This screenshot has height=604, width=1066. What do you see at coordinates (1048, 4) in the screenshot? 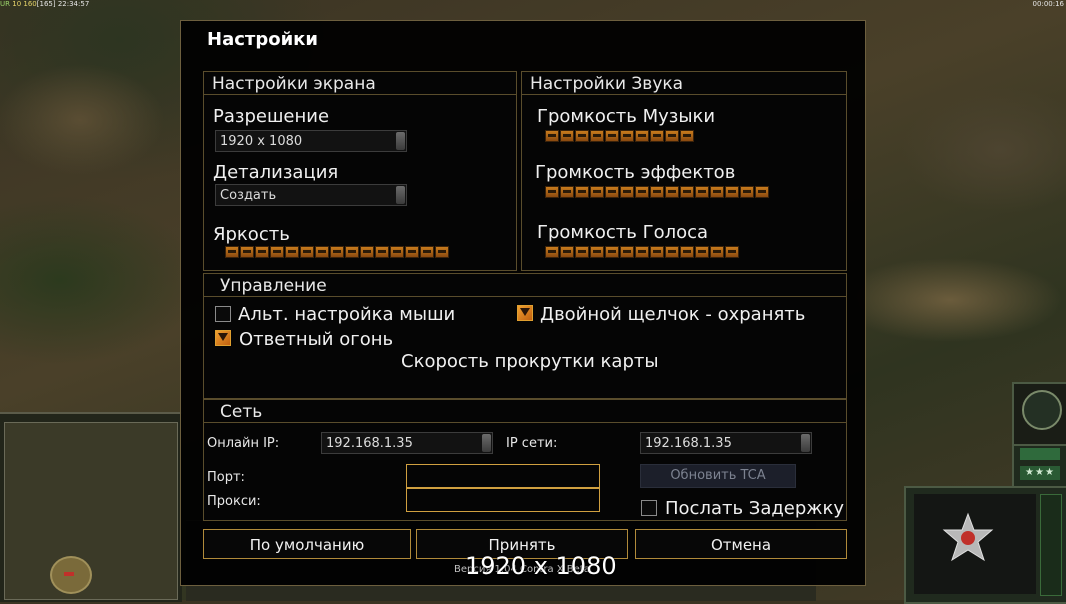
I see `game-timer: 00:00:16` at bounding box center [1048, 4].